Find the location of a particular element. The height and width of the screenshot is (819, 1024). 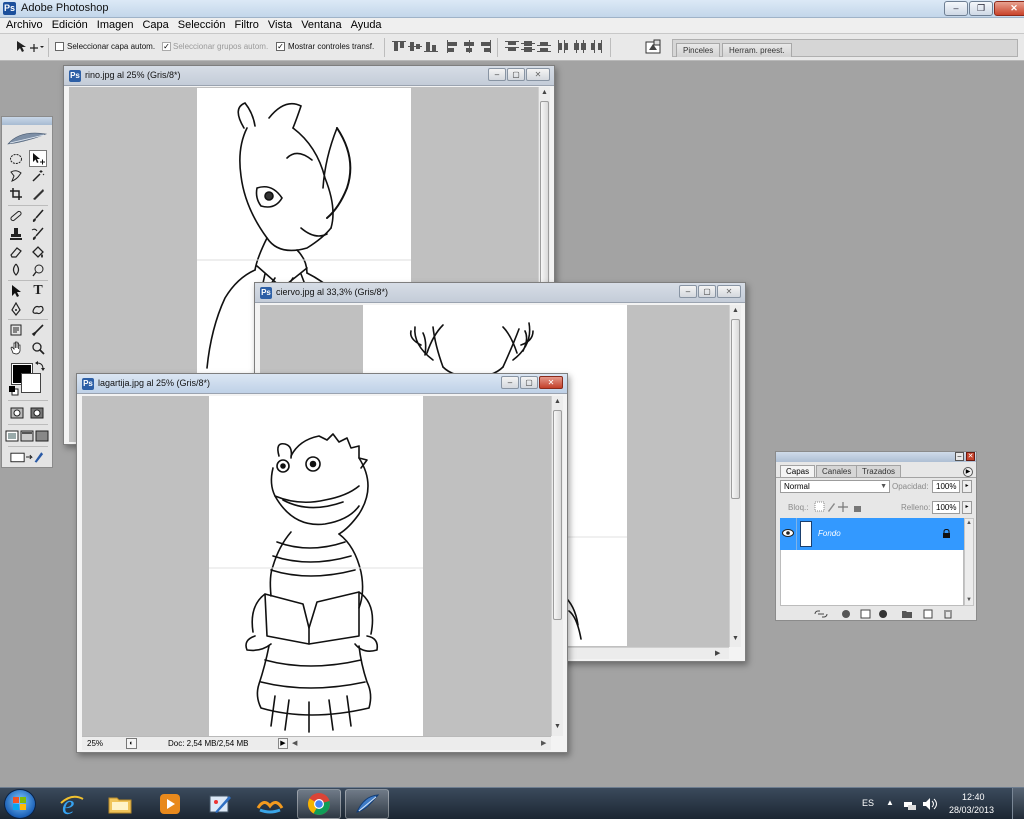

document-titlebar-lagartija: Ps lagartija.jpg al 25% (Gris/8*) – ▢ ✕ is located at coordinates (322, 384).